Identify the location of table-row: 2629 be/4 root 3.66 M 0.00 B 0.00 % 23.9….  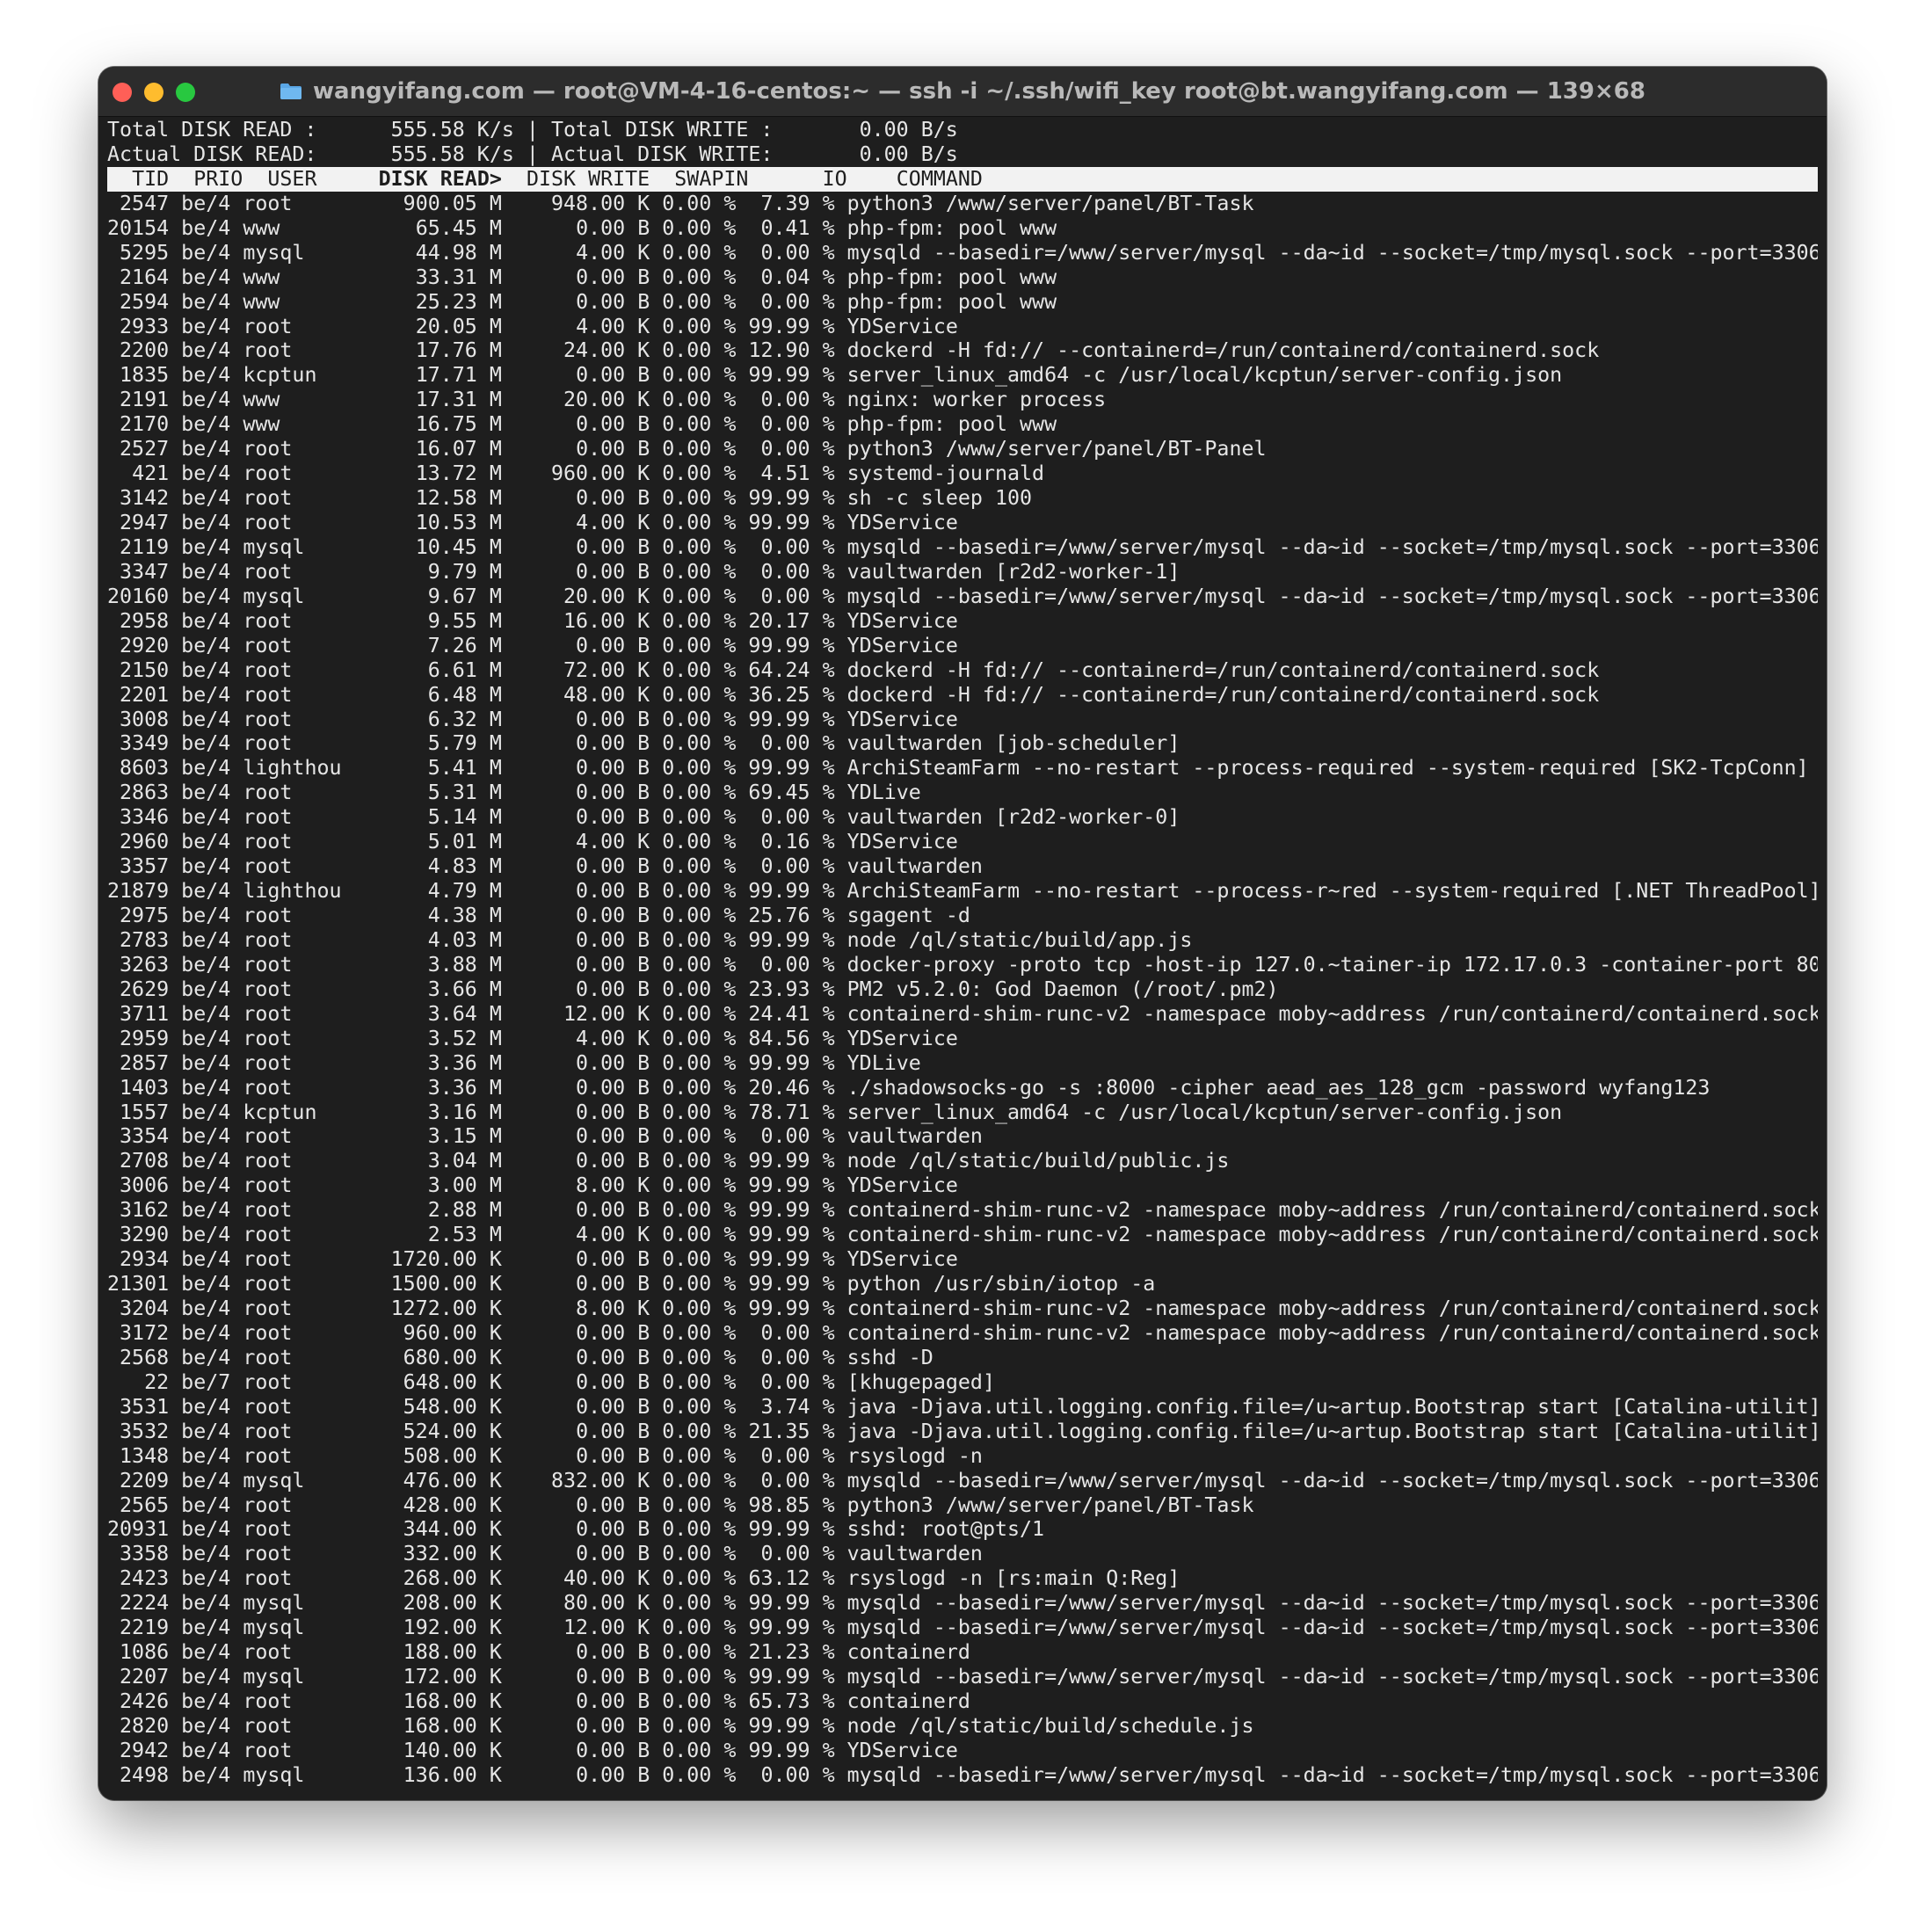
(962, 989).